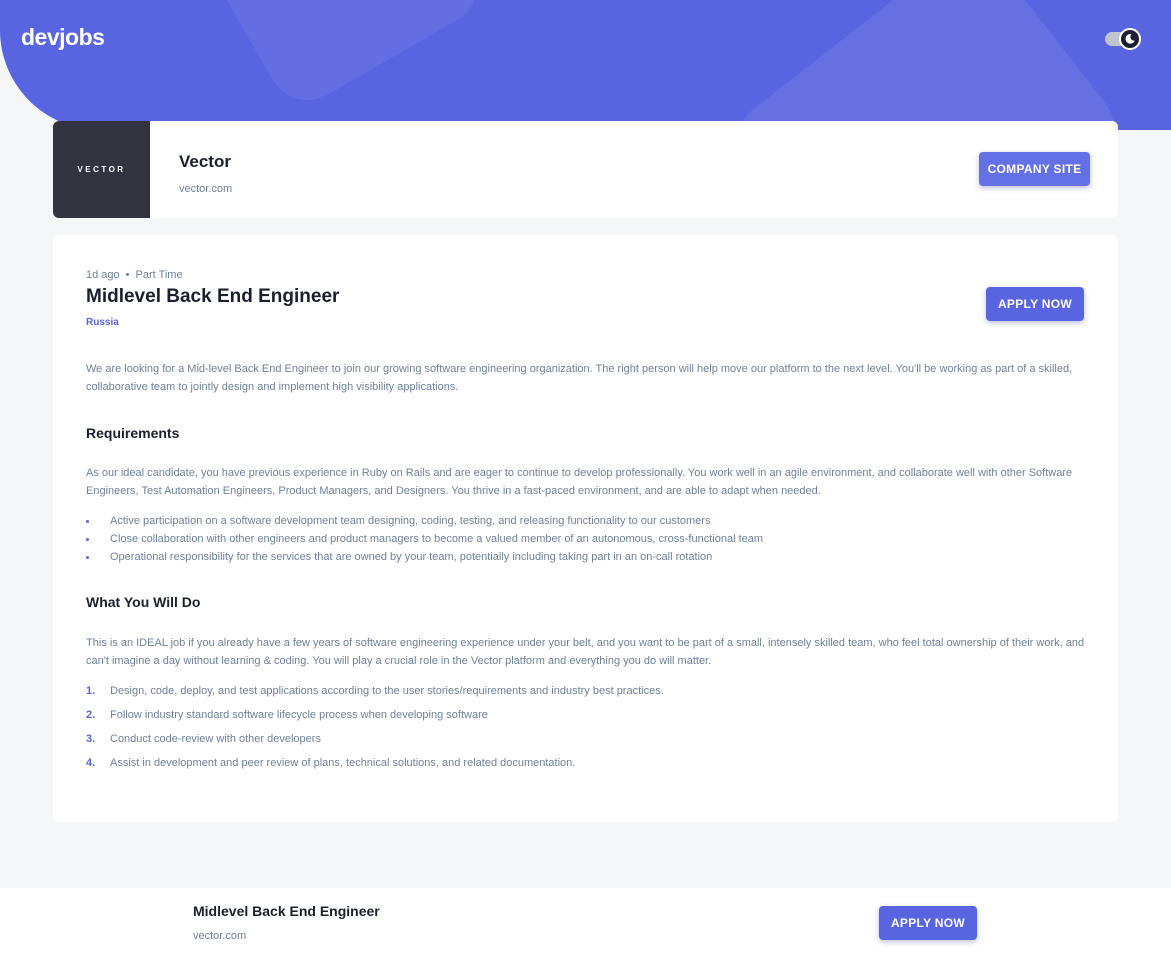 Image resolution: width=1171 pixels, height=956 pixels. I want to click on contract-type: Part Time, so click(159, 275).